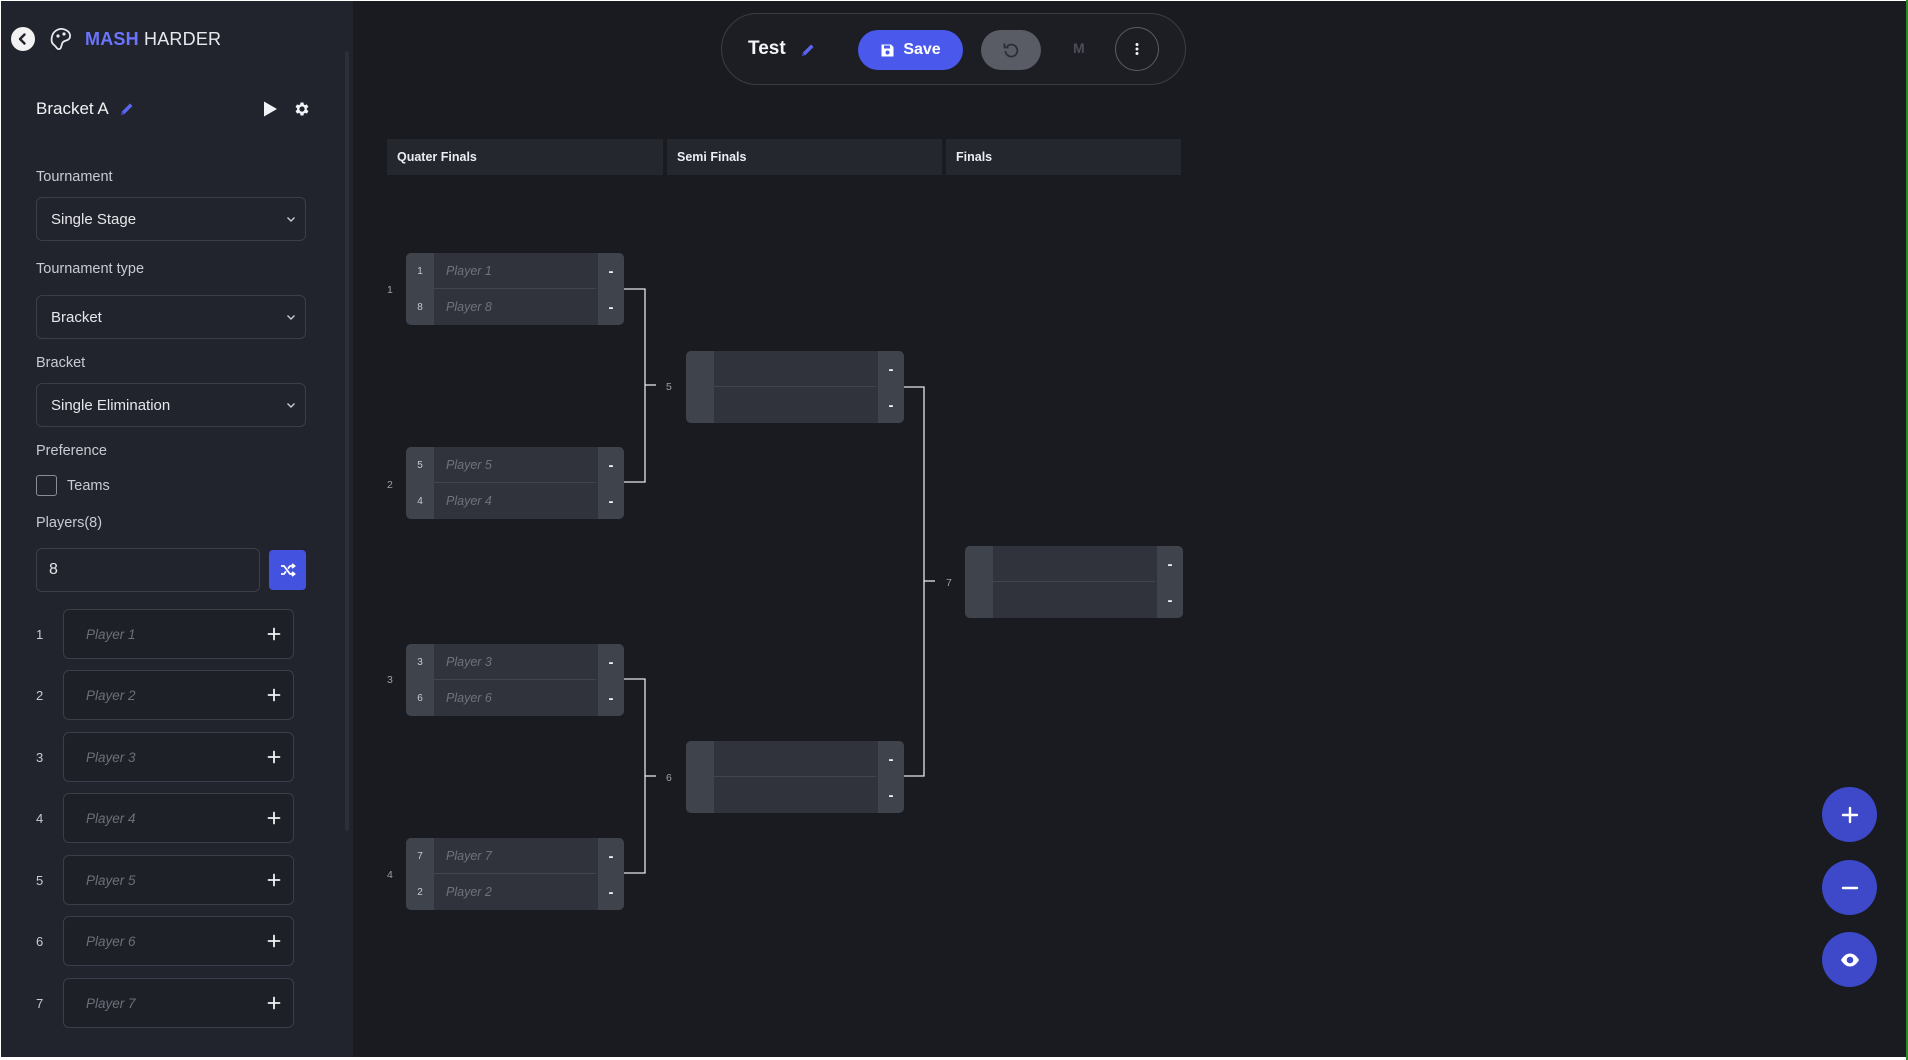 This screenshot has height=1060, width=1908. What do you see at coordinates (469, 307) in the screenshot?
I see `match-player-bottom: Player 8` at bounding box center [469, 307].